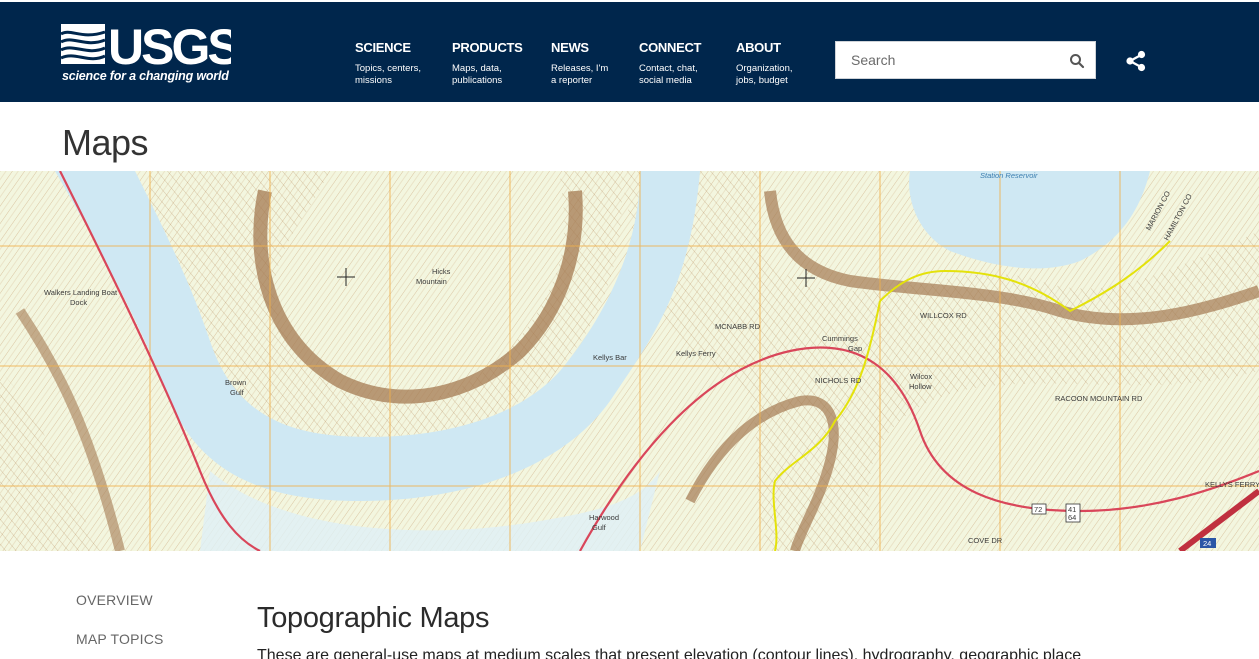 The width and height of the screenshot is (1259, 659). What do you see at coordinates (920, 386) in the screenshot?
I see `map-label-wilcox-hollow: Hollow` at bounding box center [920, 386].